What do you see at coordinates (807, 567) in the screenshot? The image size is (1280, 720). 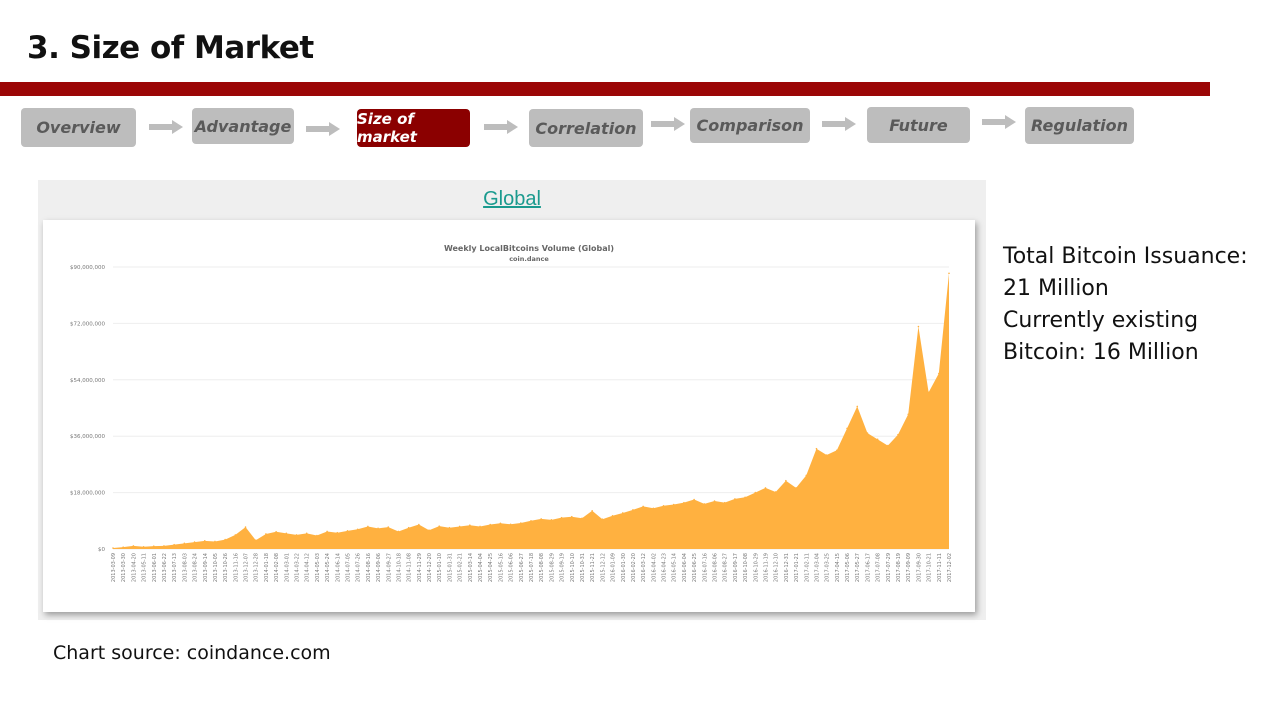 I see `x-tick-label: 2017-02-11` at bounding box center [807, 567].